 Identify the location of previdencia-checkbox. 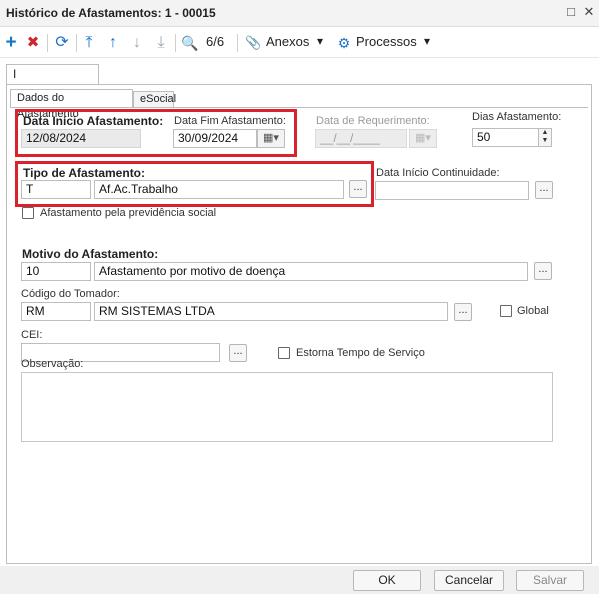
(28, 213).